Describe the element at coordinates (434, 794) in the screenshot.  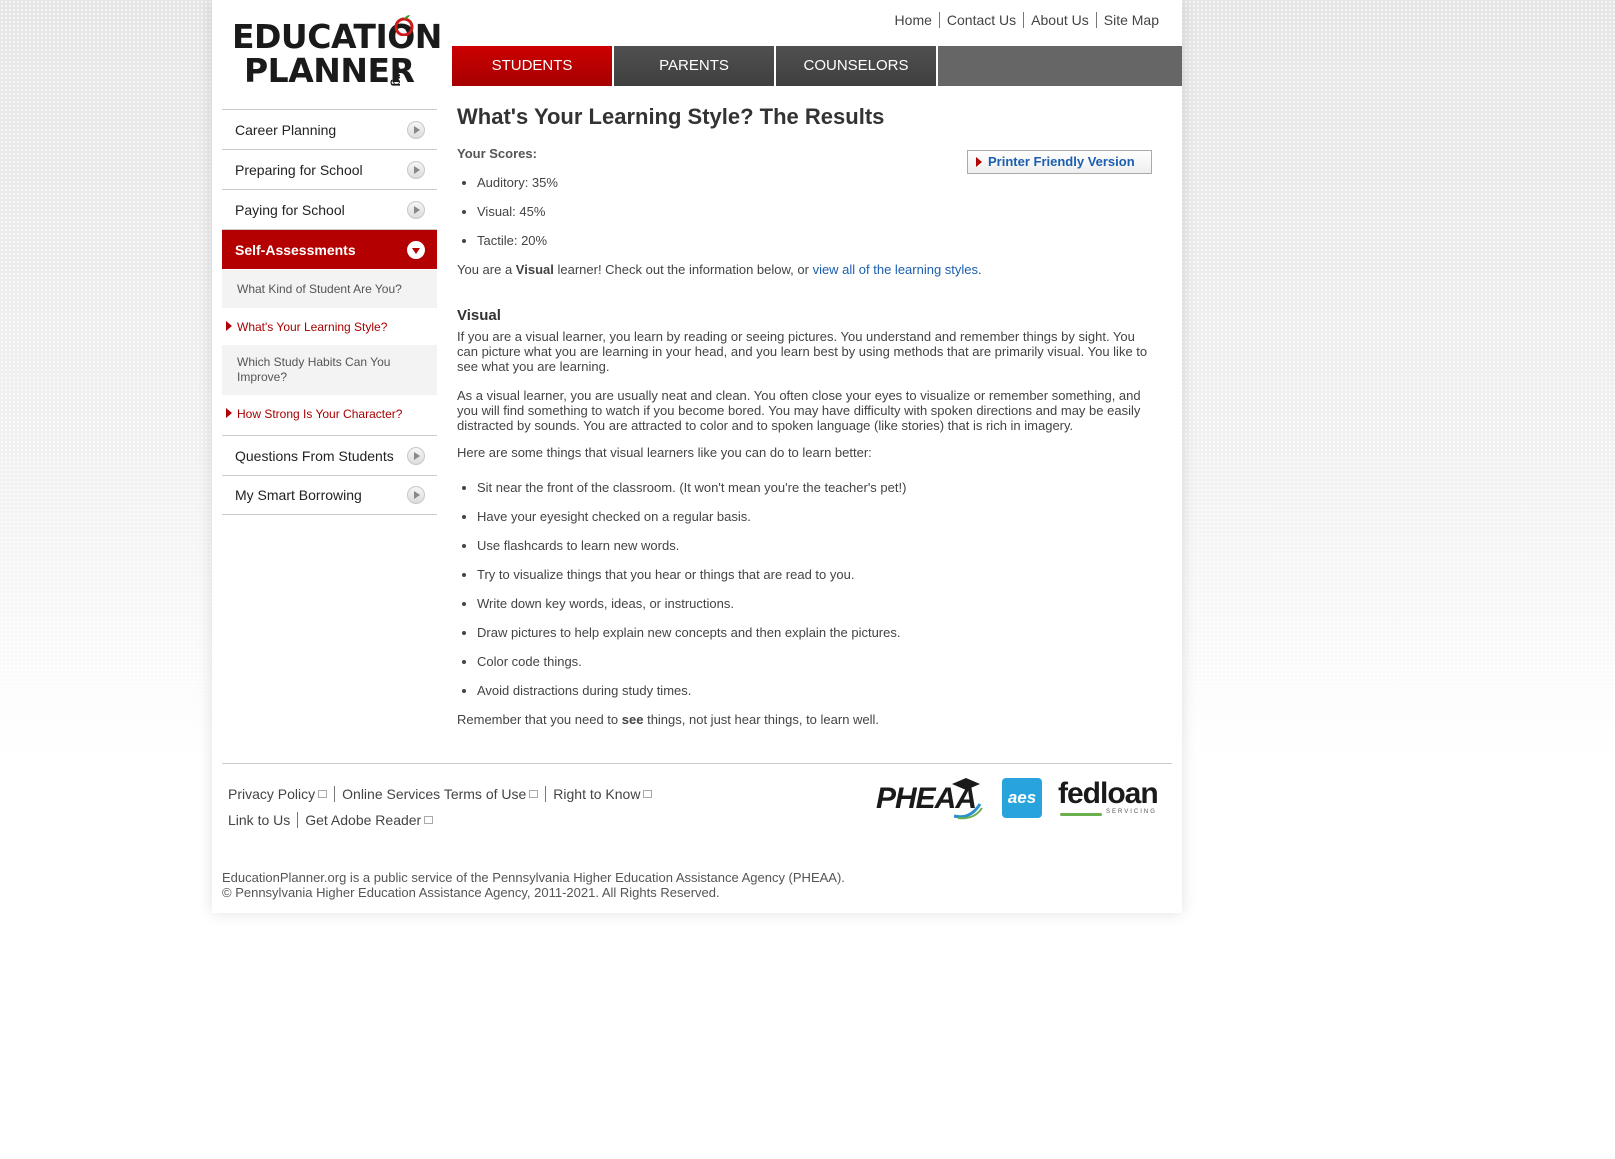
I see `link-label: Online Services Terms of Use` at that location.